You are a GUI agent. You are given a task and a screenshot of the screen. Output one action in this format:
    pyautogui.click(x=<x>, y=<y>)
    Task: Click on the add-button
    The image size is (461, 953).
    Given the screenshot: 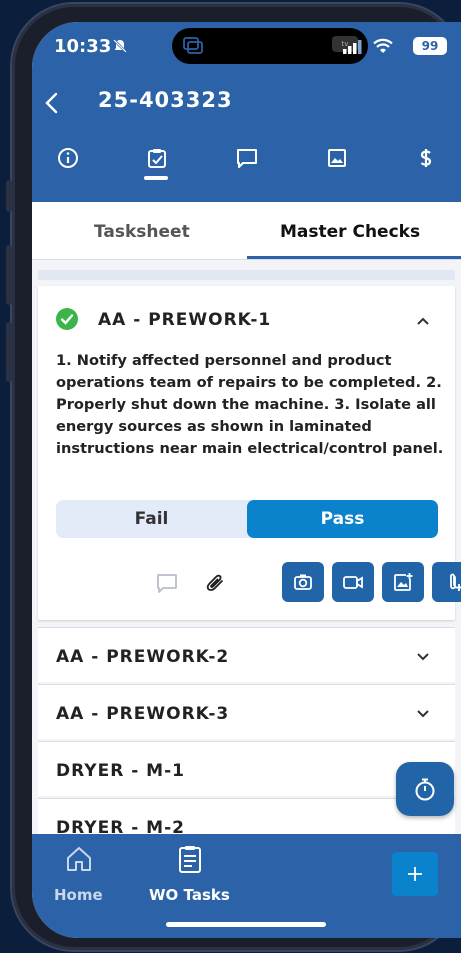 What is the action you would take?
    pyautogui.click(x=415, y=874)
    